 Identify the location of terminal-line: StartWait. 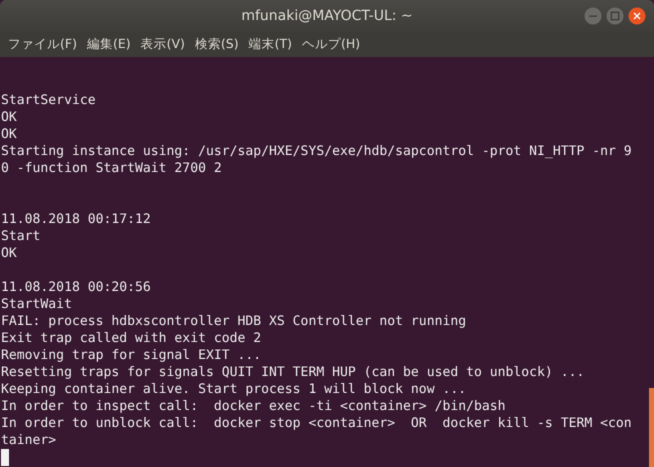
(36, 304).